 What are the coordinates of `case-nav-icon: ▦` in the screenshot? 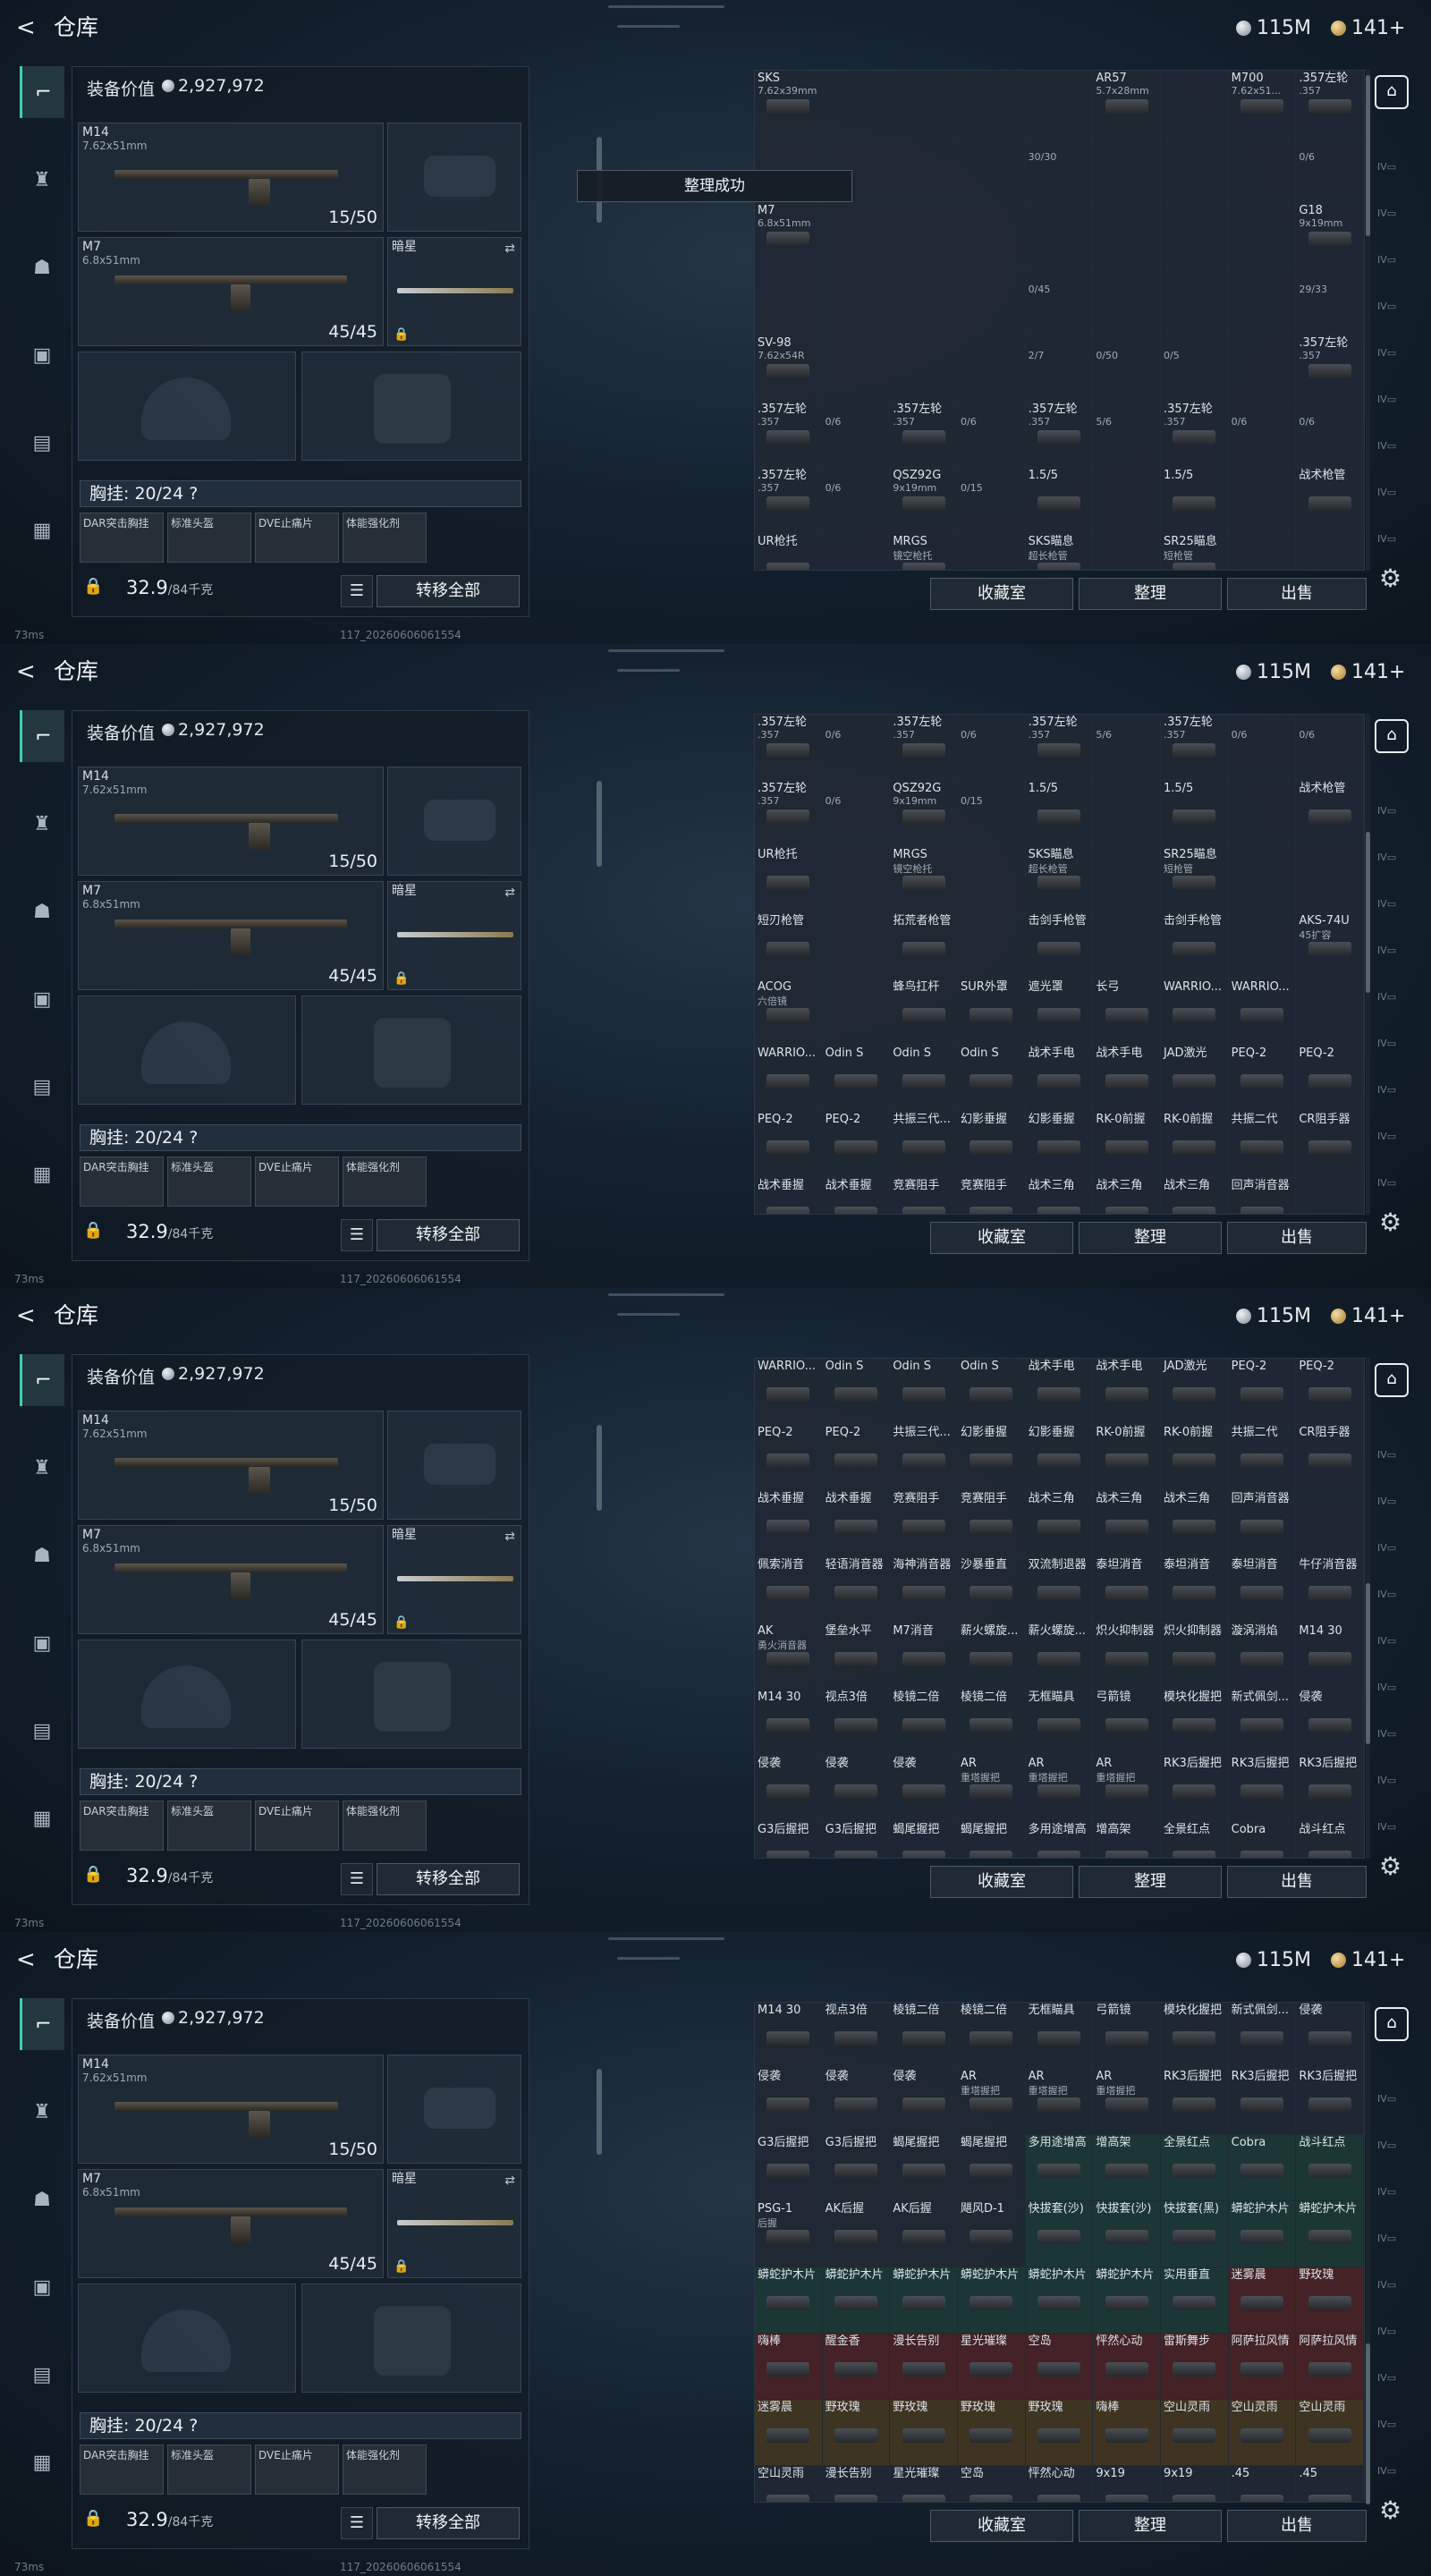 It's located at (42, 1818).